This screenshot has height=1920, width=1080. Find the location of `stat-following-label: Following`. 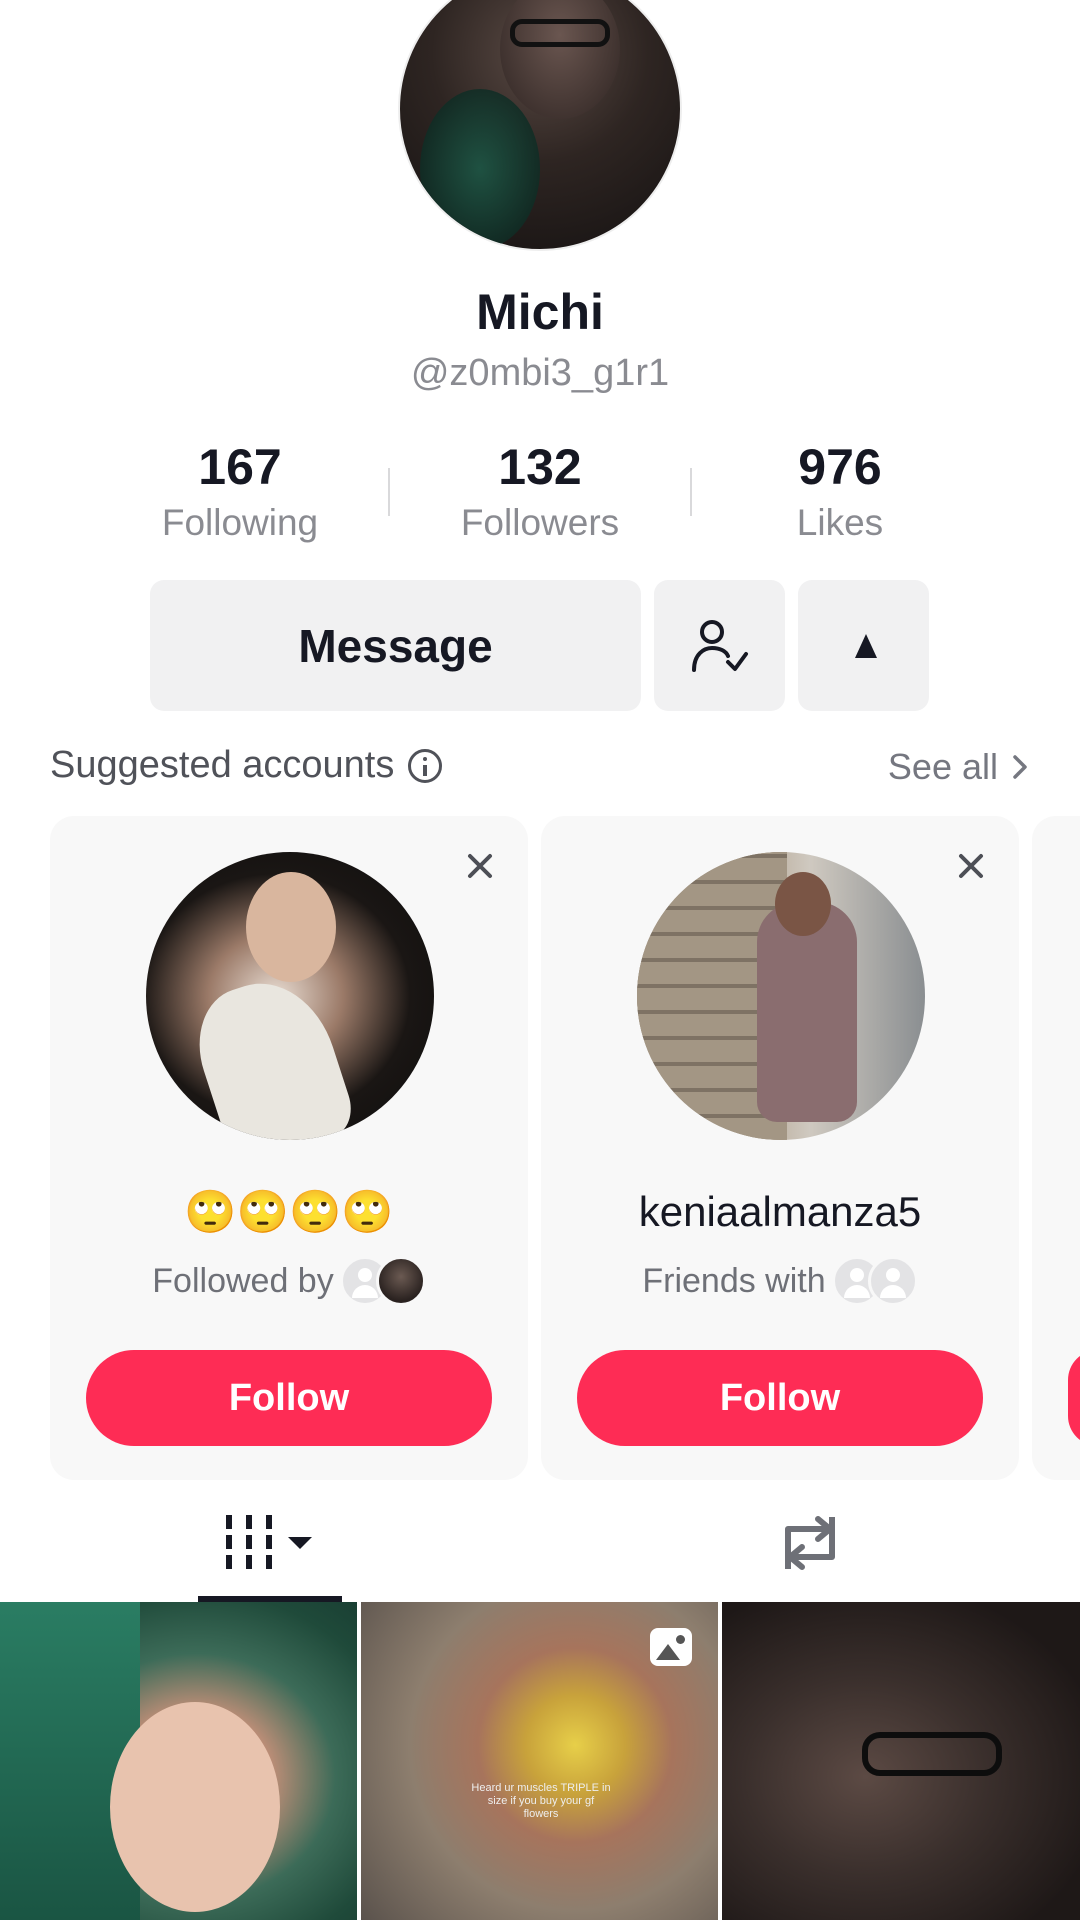

stat-following-label: Following is located at coordinates (240, 522).